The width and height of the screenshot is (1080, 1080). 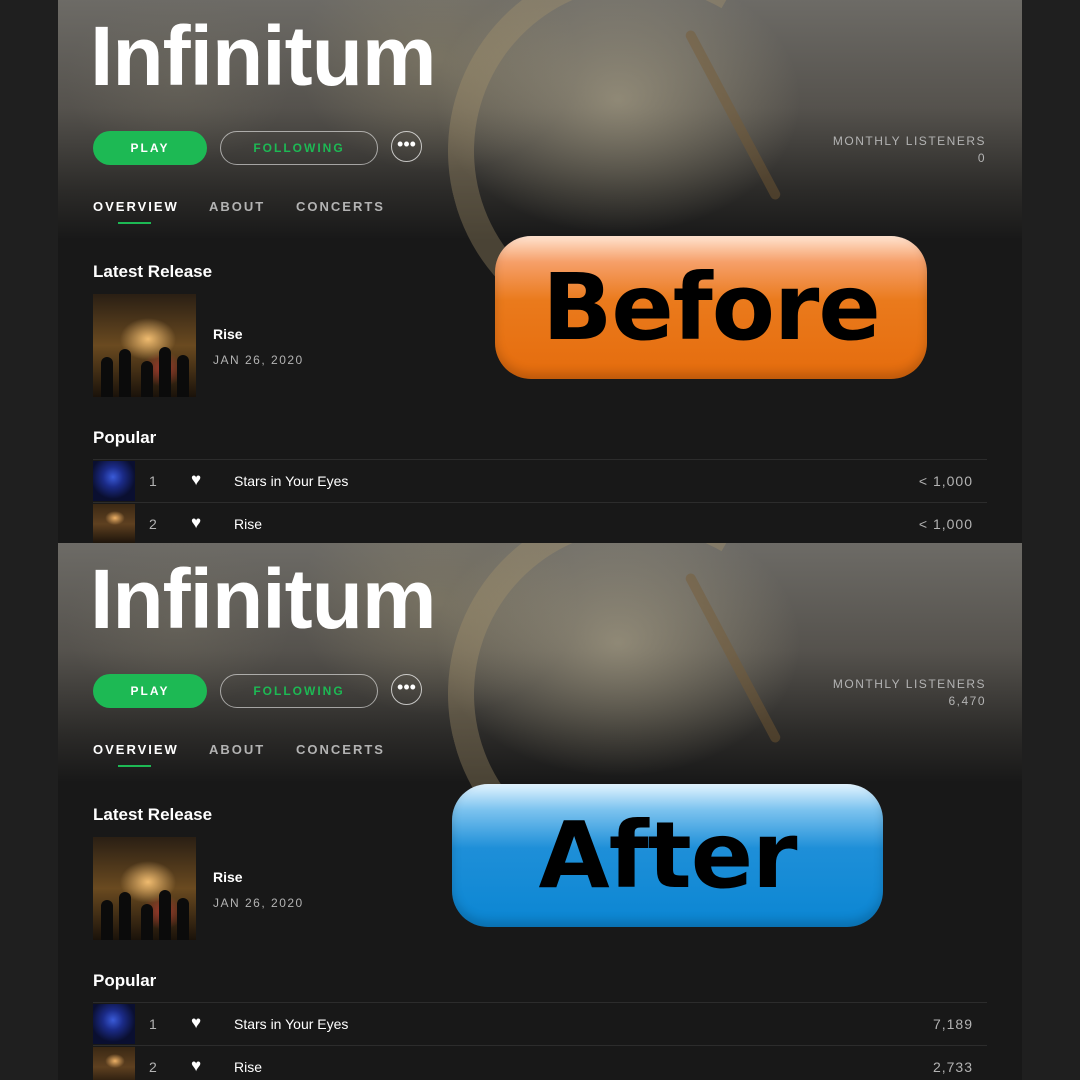 I want to click on track-row: 2 ♥ Rise < 1,000, so click(x=540, y=523).